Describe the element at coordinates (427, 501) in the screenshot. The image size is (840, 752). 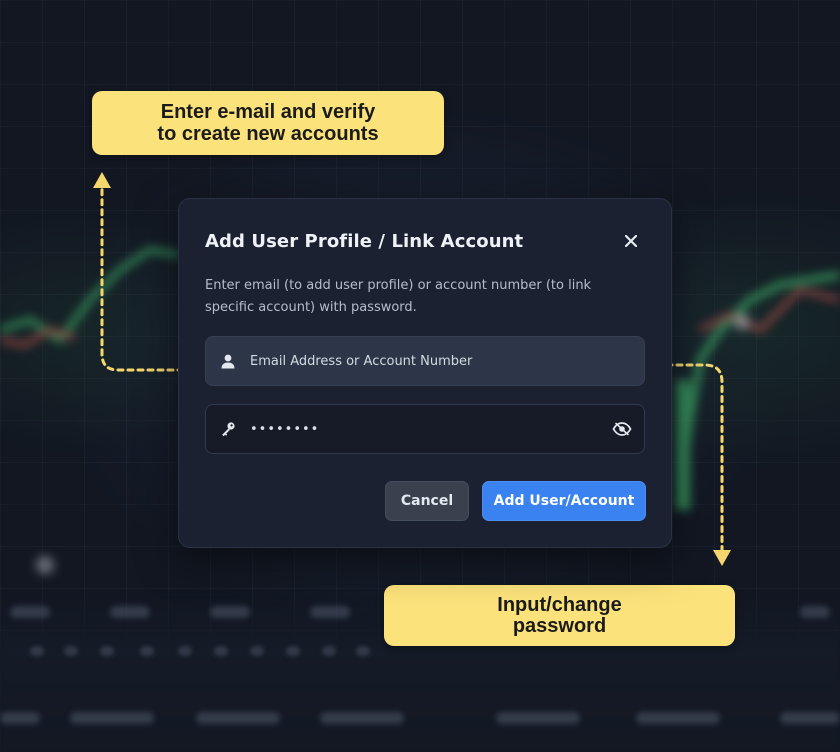
I see `cancel-button: Cancel` at that location.